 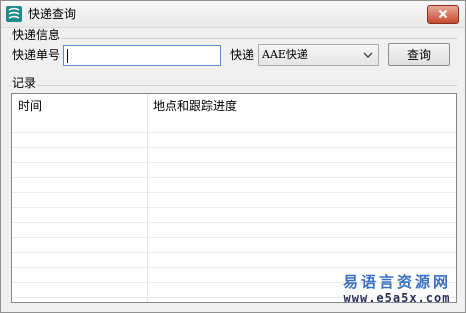 What do you see at coordinates (285, 54) in the screenshot?
I see `courier-selected-value: AAE快递` at bounding box center [285, 54].